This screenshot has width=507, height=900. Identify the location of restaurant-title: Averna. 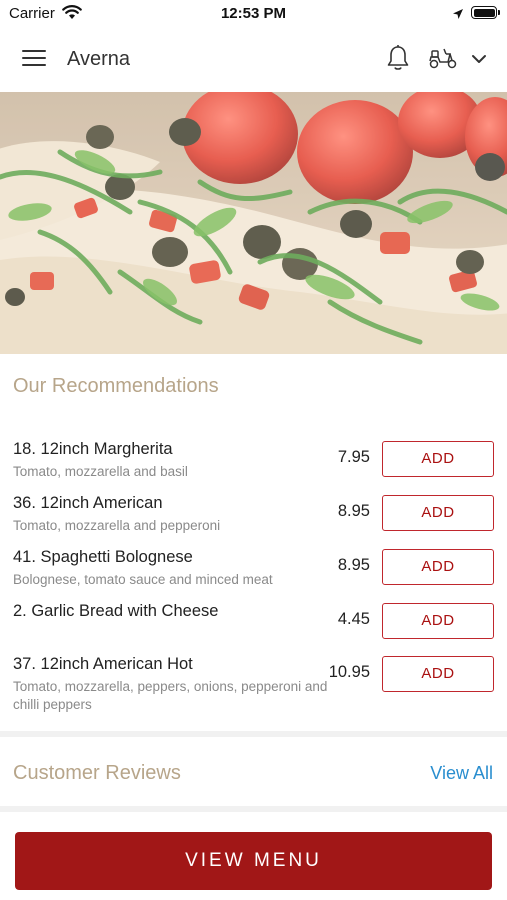
(99, 59).